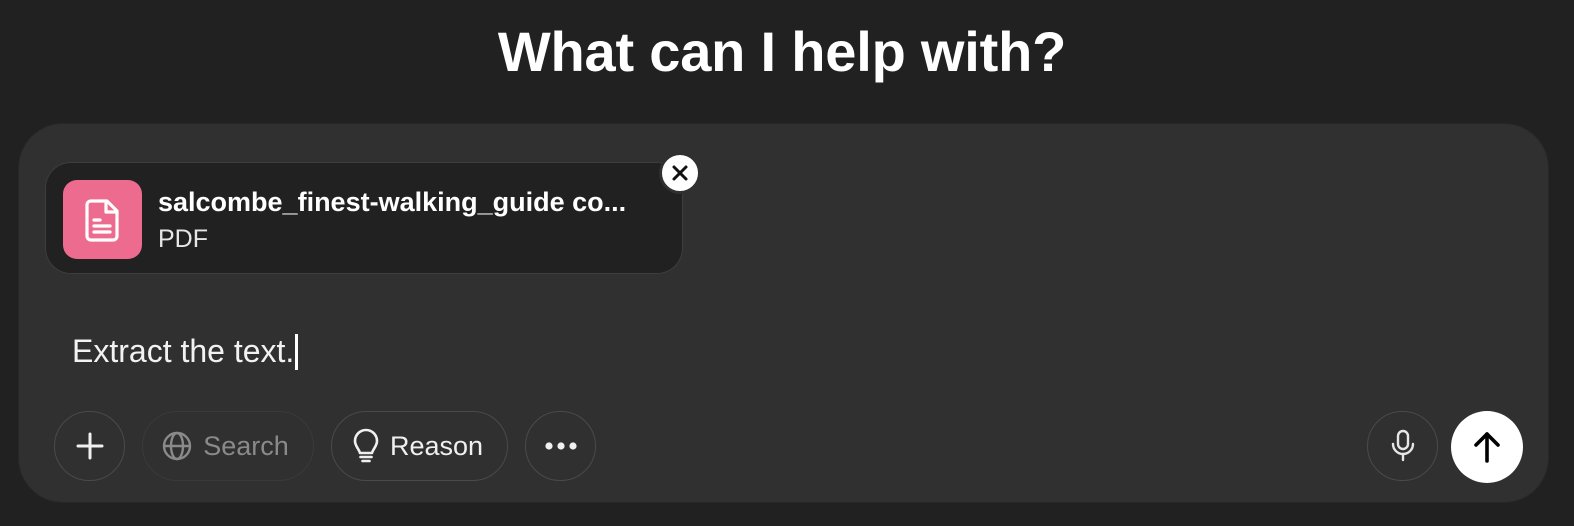  Describe the element at coordinates (436, 445) in the screenshot. I see `reason-button-label: Reason` at that location.